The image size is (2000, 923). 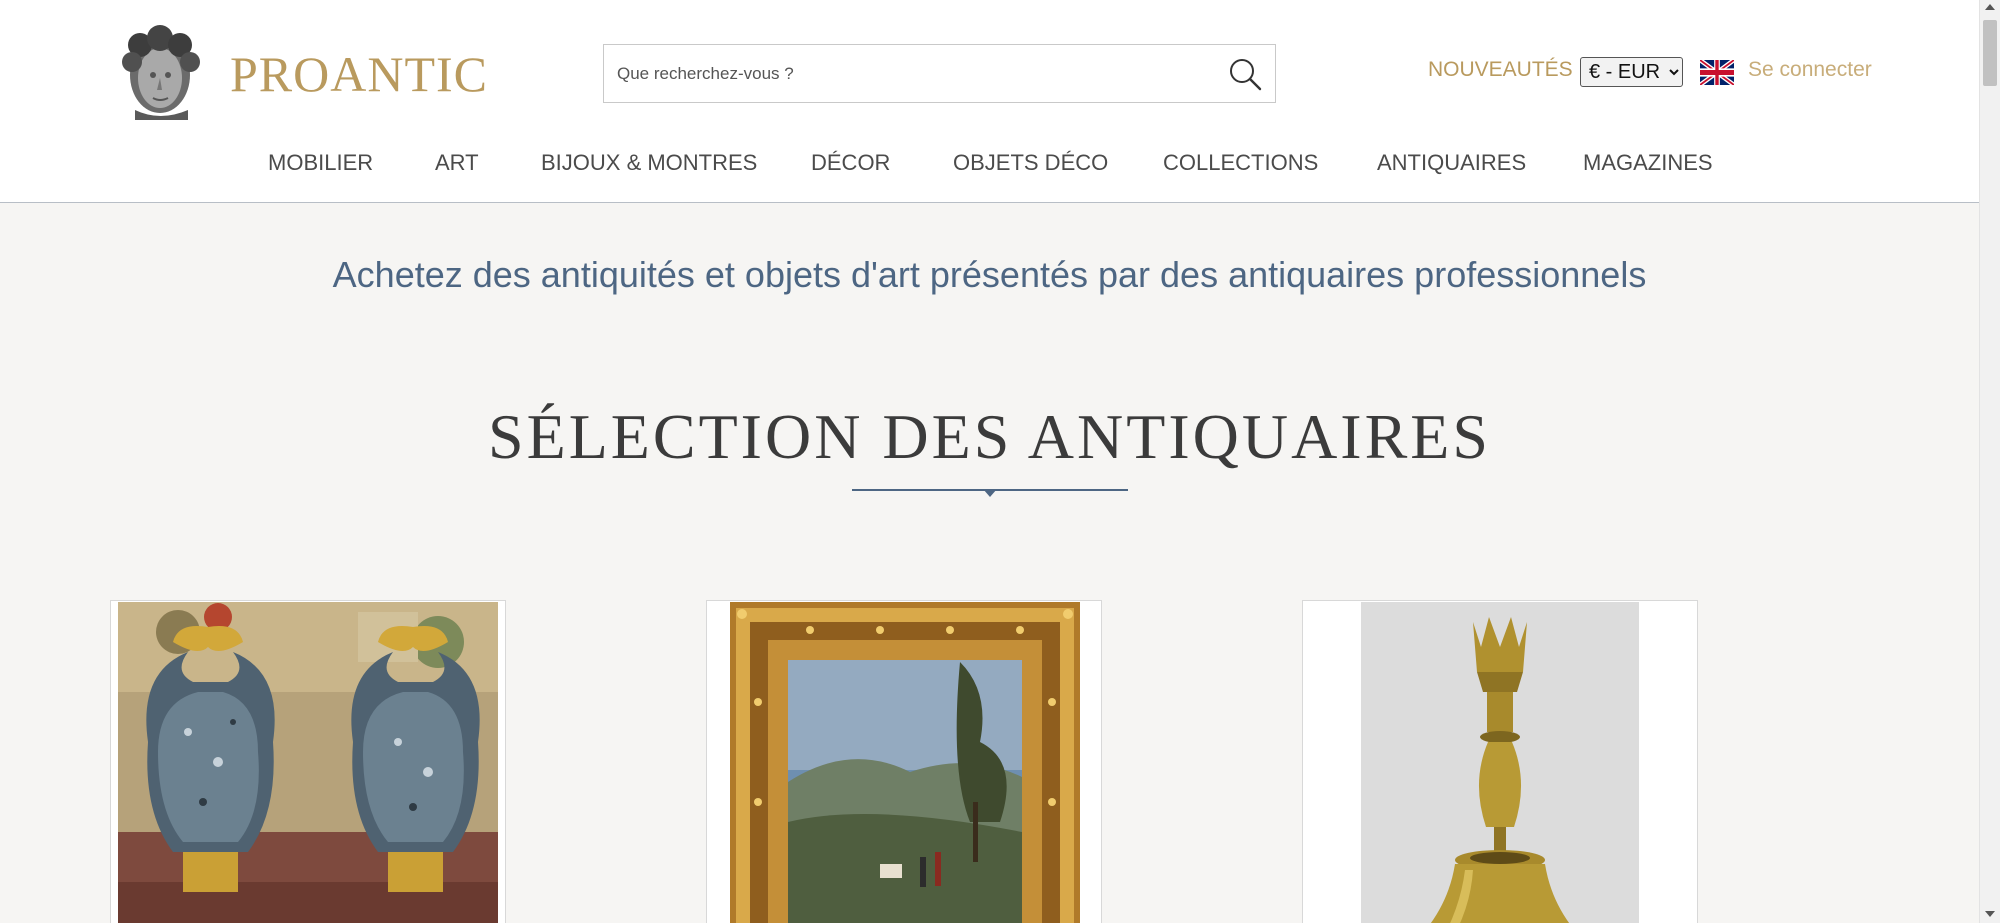 I want to click on scroll-down-arrow-icon, so click(x=1990, y=914).